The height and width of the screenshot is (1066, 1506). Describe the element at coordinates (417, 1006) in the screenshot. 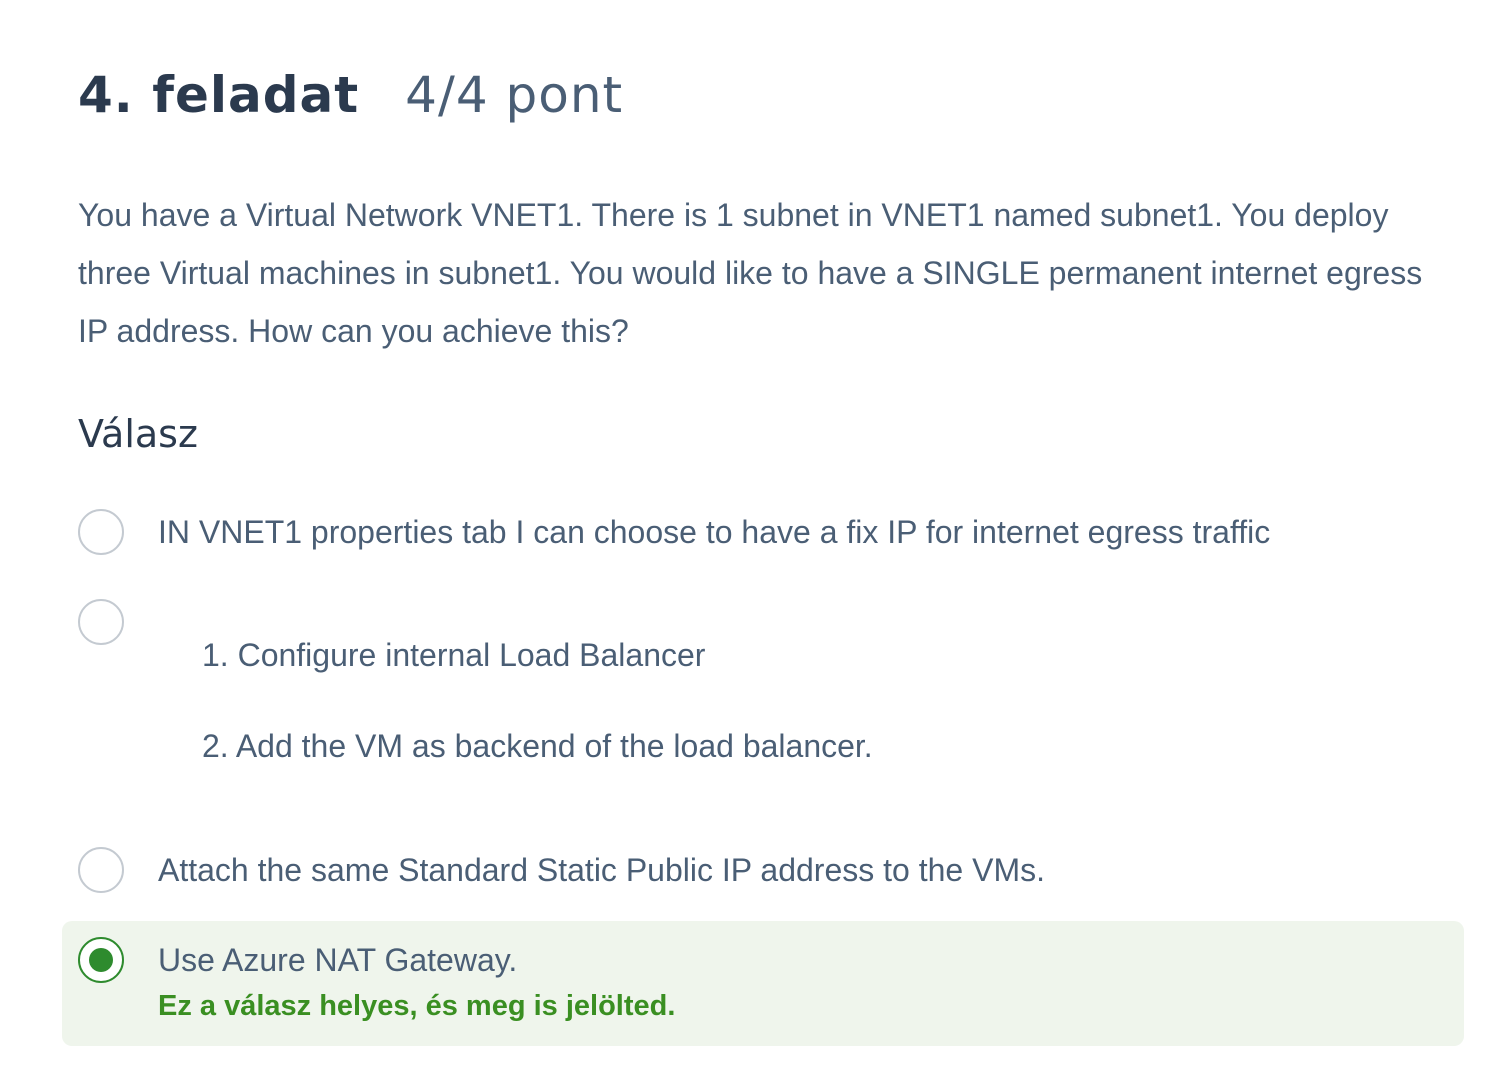

I see `correct-feedback: Ez a válasz helyes, és meg is jelölted.` at that location.